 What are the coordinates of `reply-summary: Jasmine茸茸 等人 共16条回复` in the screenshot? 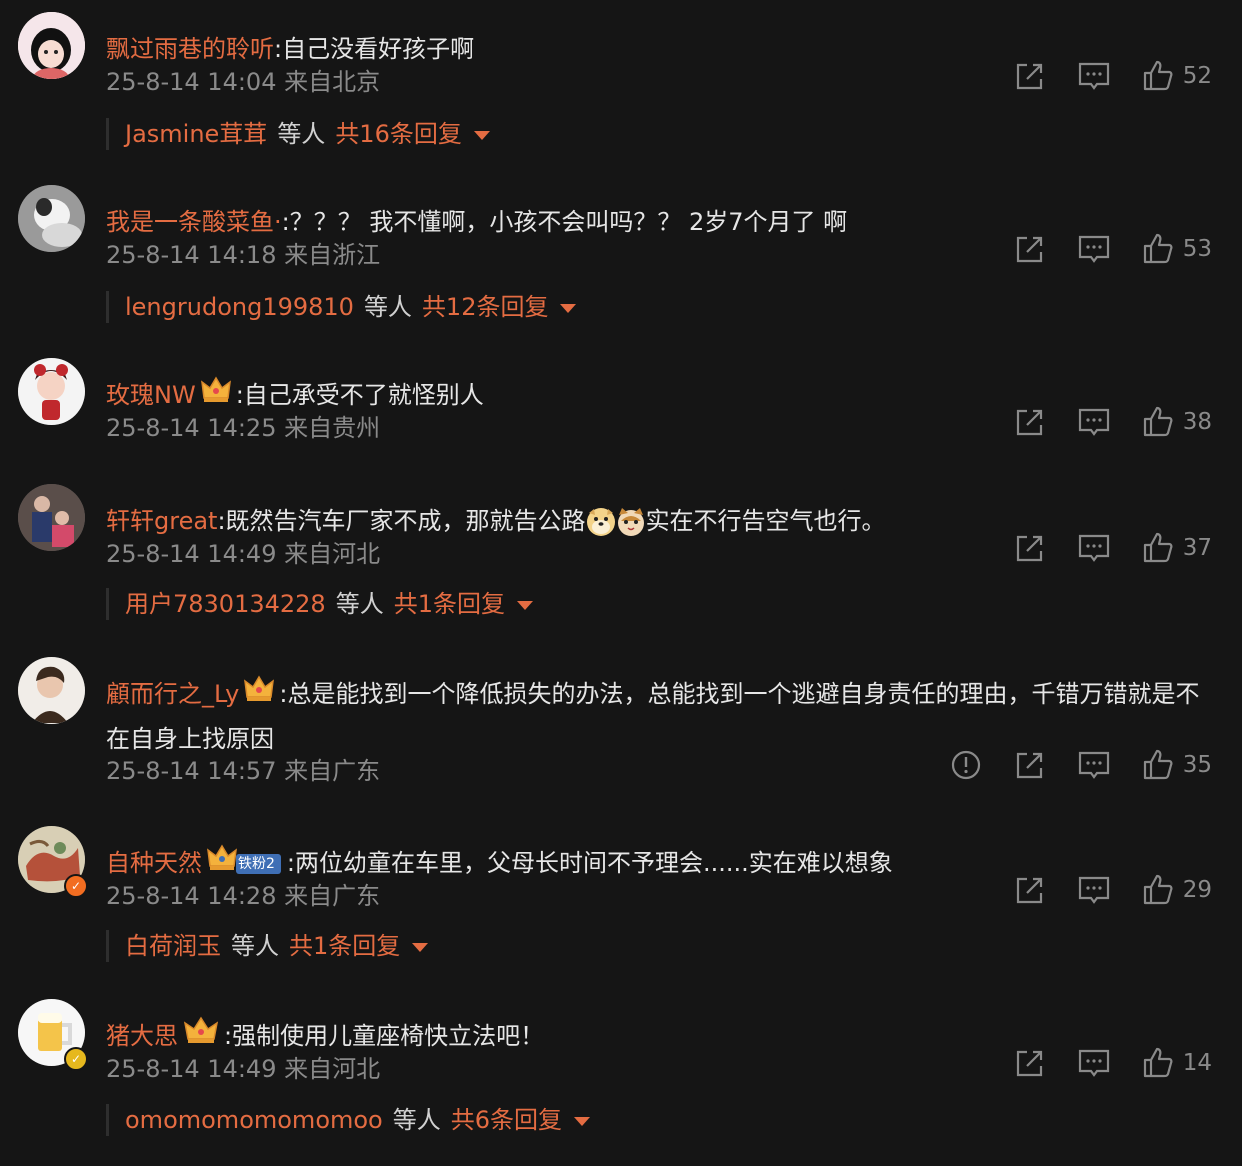 It's located at (298, 134).